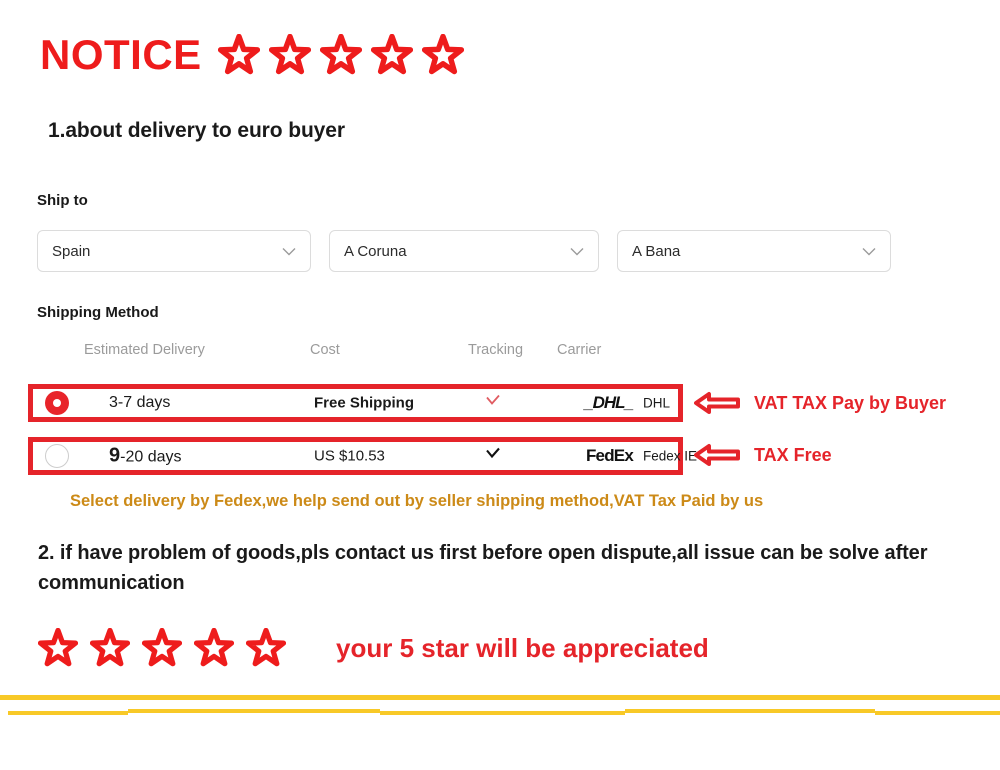 This screenshot has height=770, width=1000. What do you see at coordinates (656, 251) in the screenshot?
I see `city-select-value: A Bana` at bounding box center [656, 251].